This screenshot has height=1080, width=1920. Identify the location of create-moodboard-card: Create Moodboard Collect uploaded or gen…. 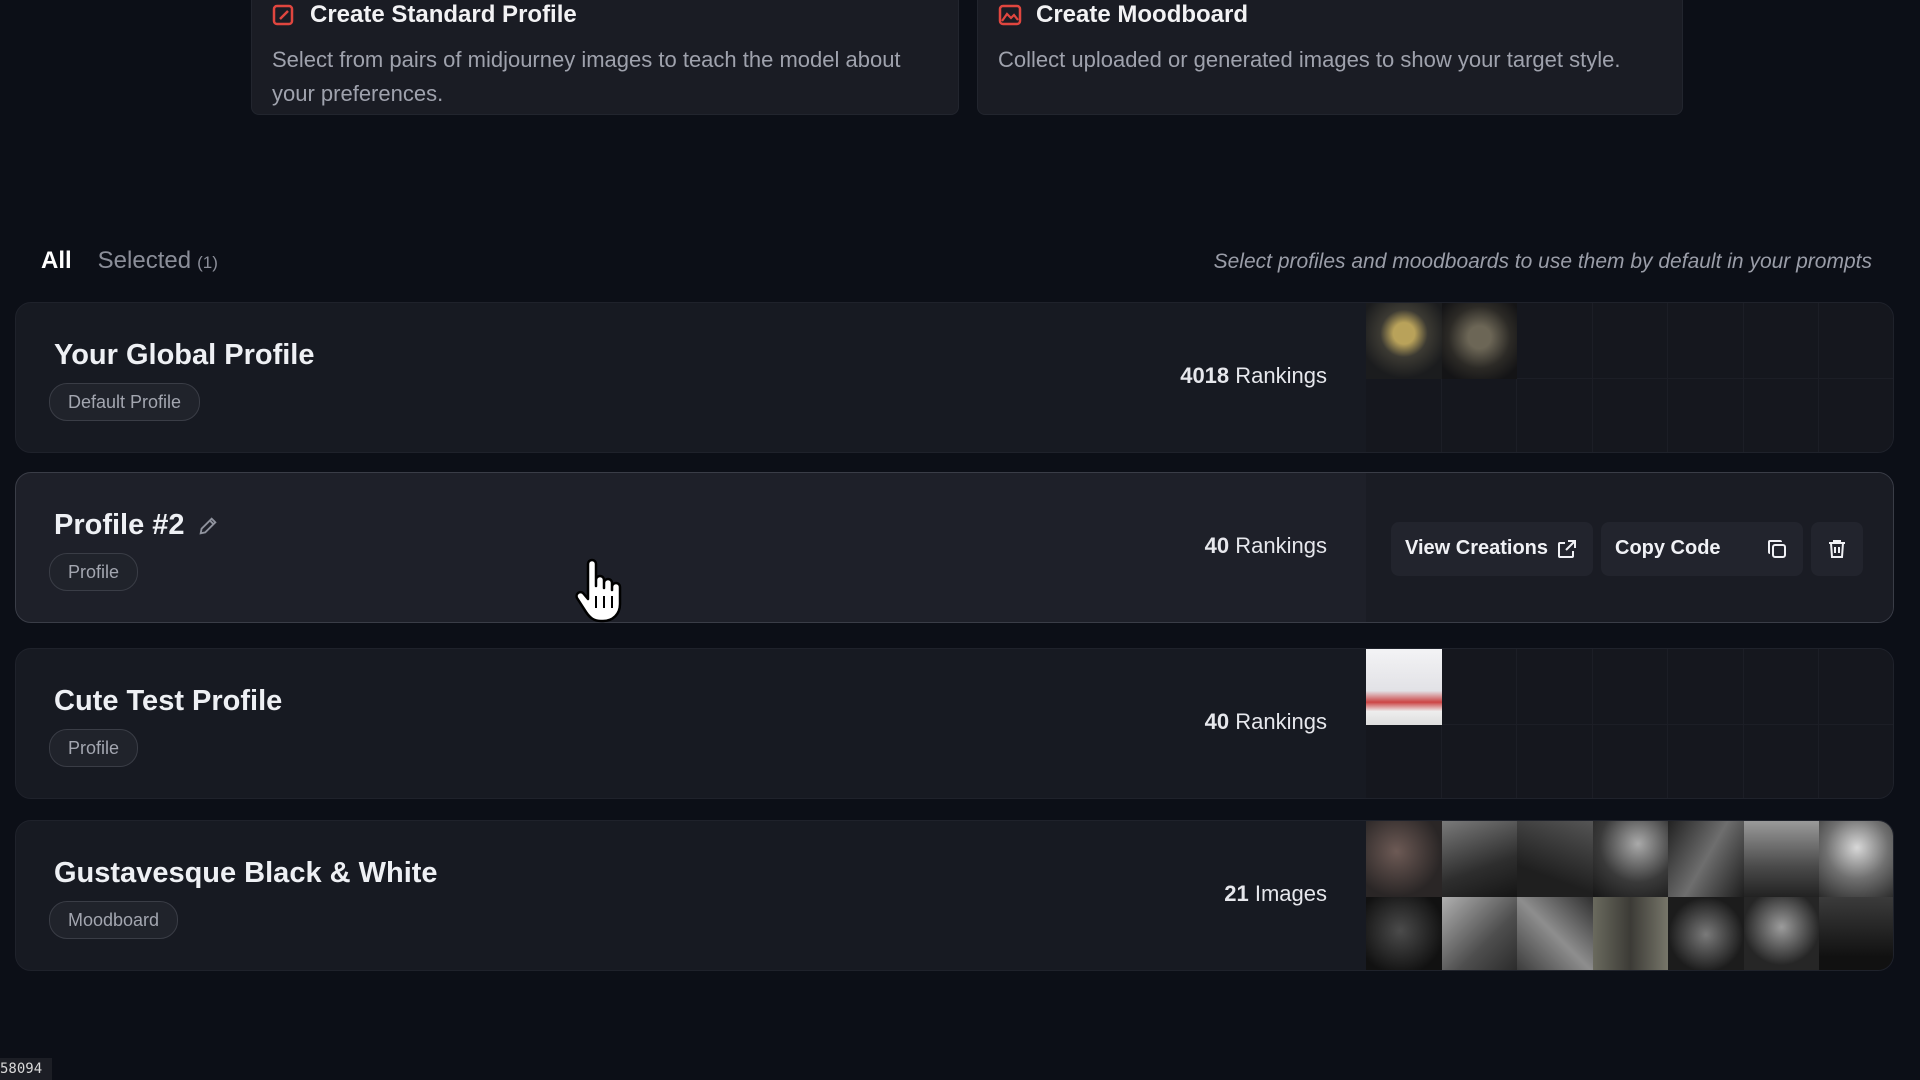
(1330, 57).